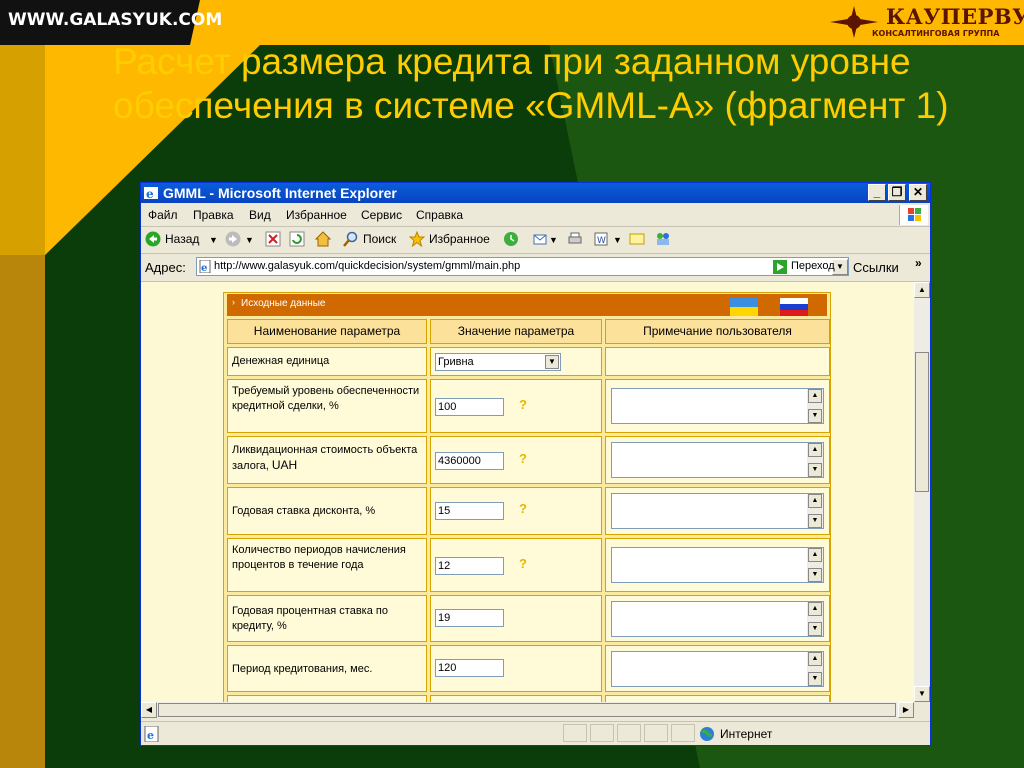  I want to click on discuss-icon, so click(637, 239).